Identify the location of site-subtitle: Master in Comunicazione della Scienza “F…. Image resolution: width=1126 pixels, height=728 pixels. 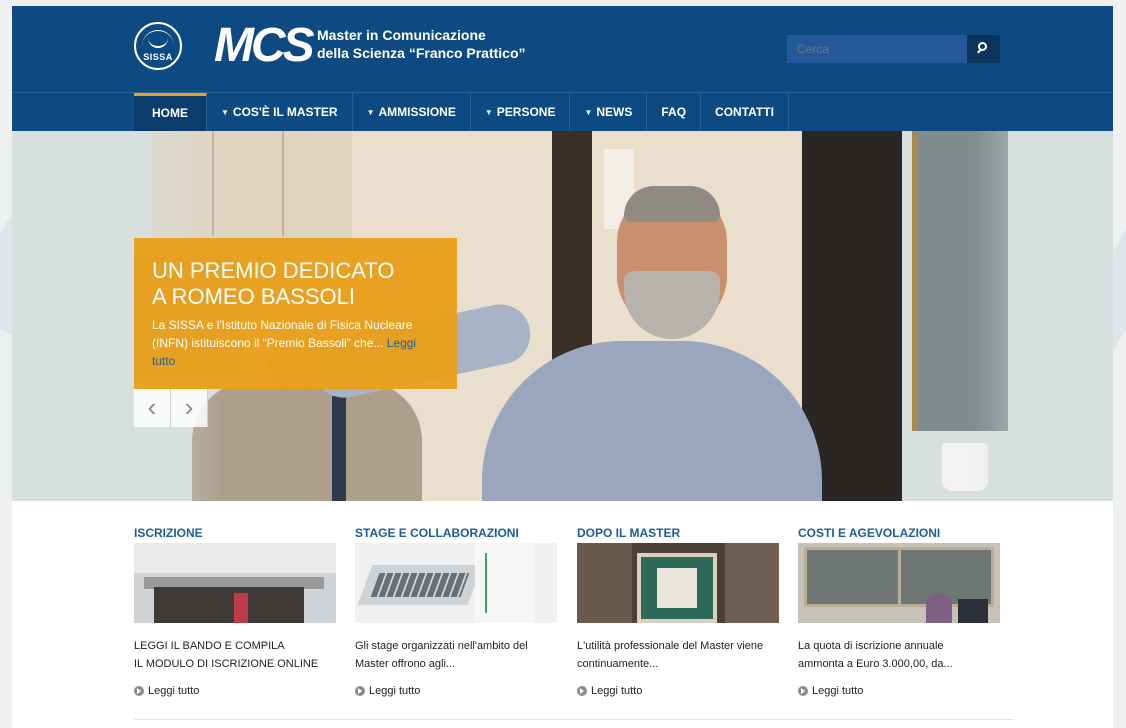
(421, 44).